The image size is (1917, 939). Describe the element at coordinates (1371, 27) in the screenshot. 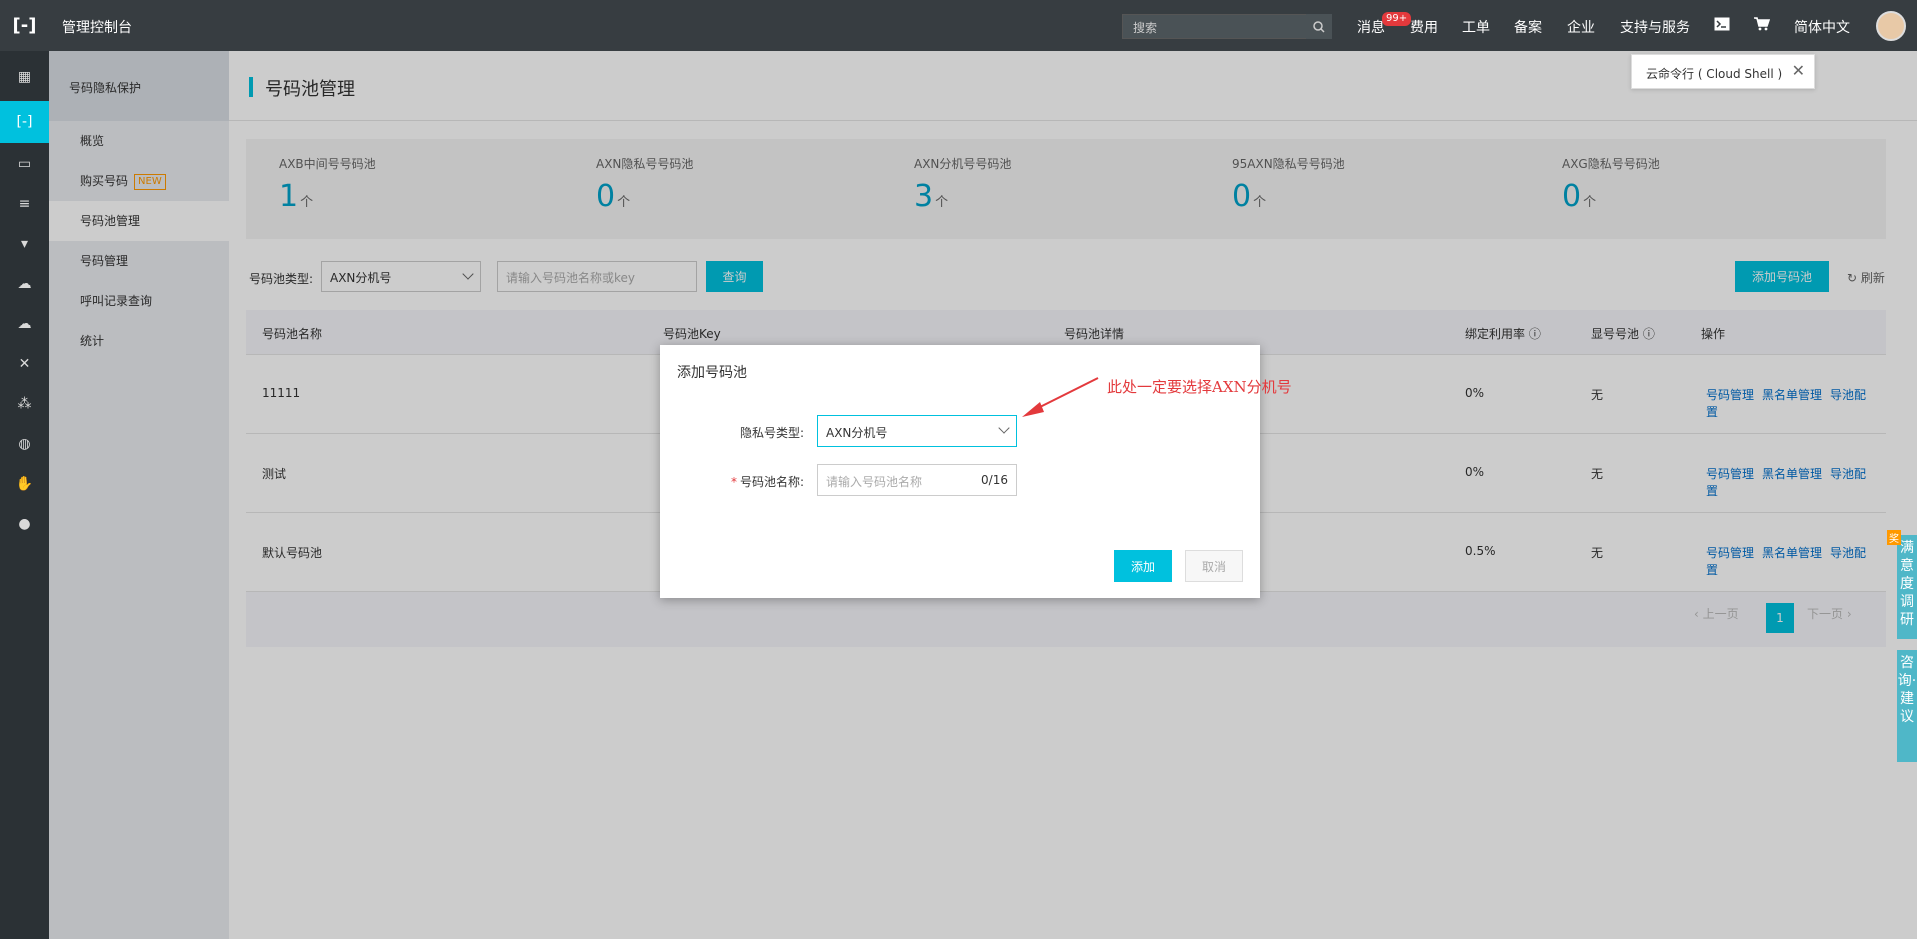

I see `nav-messages: 消息` at that location.